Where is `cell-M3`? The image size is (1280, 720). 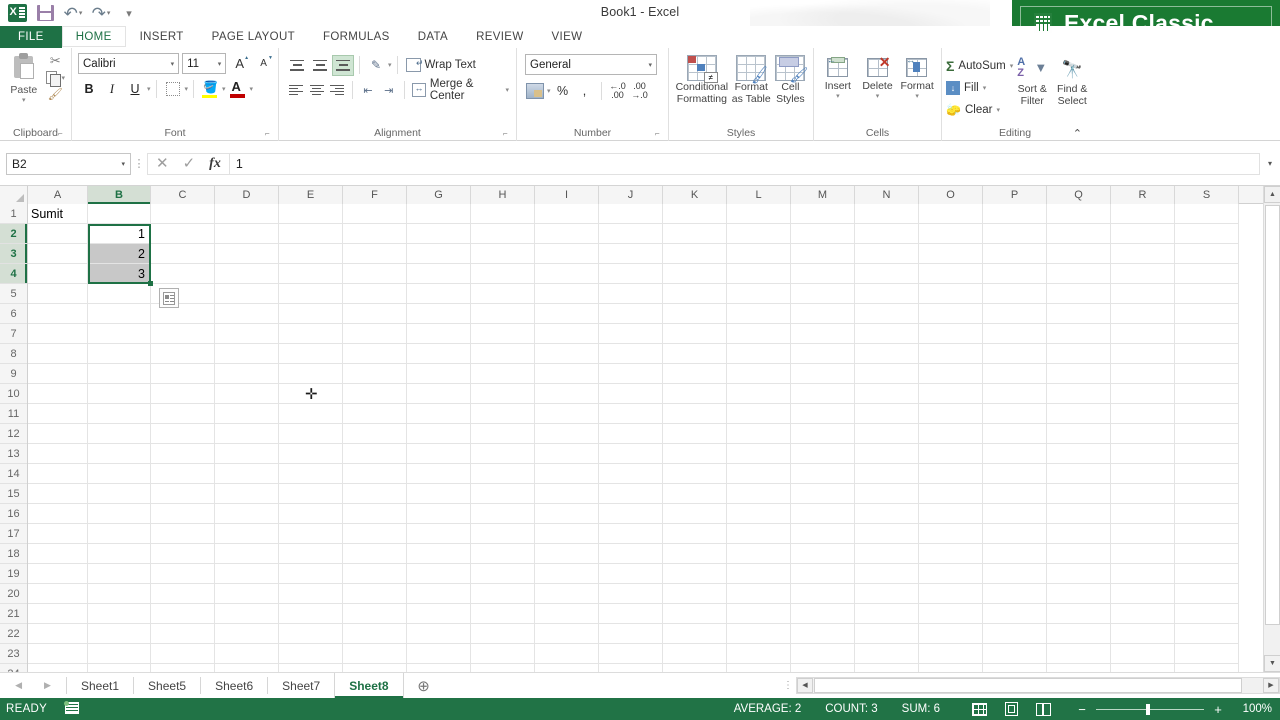
cell-M3 is located at coordinates (823, 254).